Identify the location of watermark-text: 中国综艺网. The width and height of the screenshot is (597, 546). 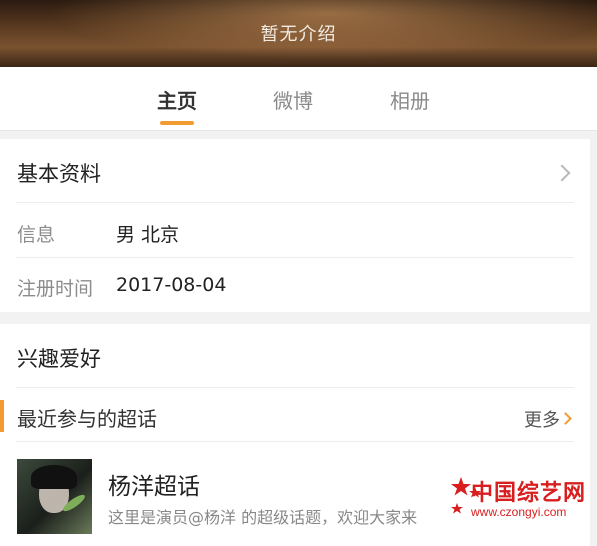
(529, 492).